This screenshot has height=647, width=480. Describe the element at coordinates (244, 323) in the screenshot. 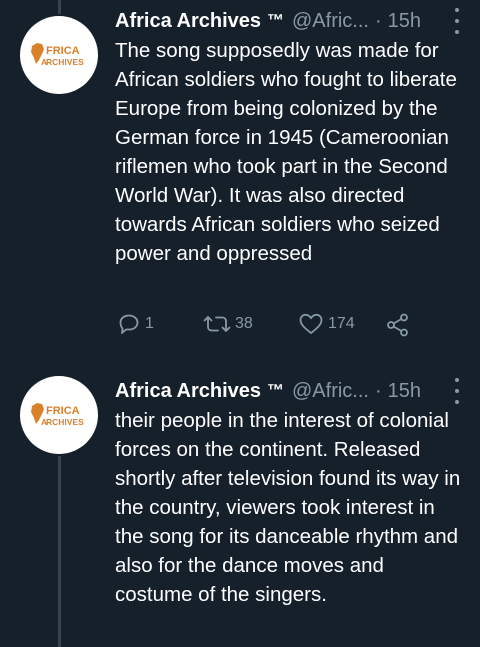

I see `retweet-count: 38` at that location.